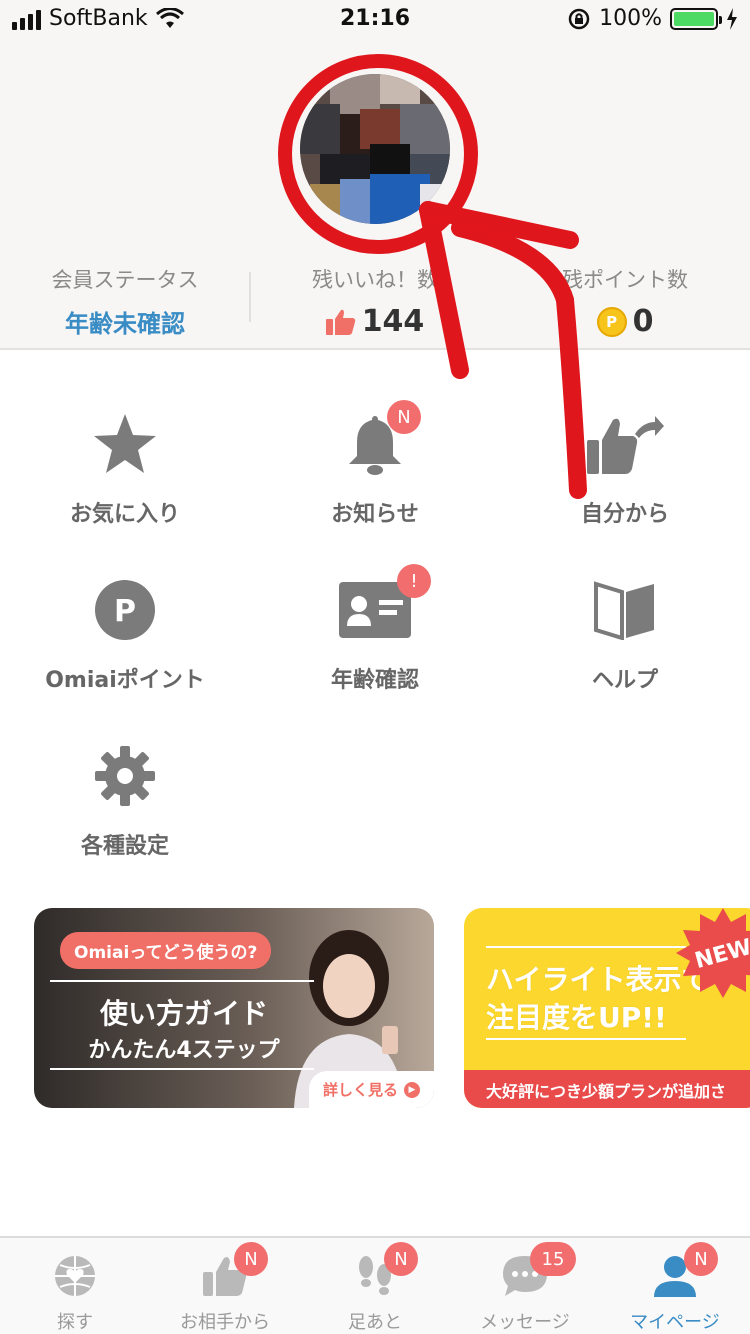  I want to click on menu-item-settings: 各種設定, so click(125, 798).